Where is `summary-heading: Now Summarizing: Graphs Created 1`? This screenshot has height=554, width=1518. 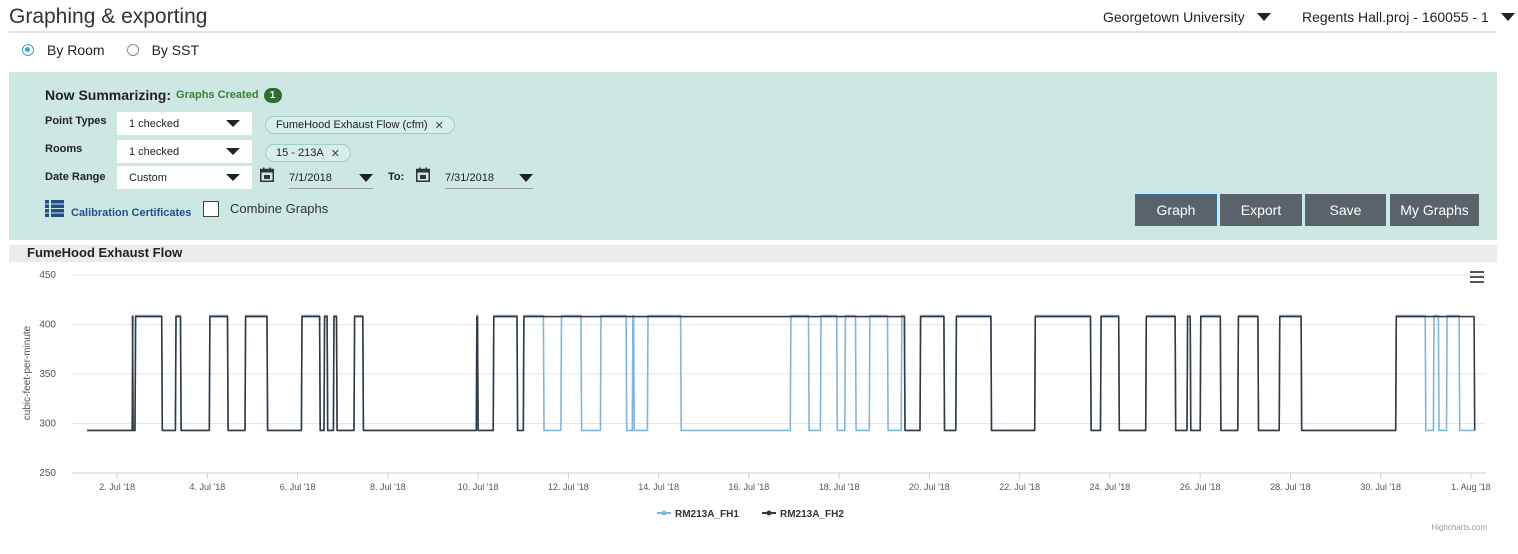 summary-heading: Now Summarizing: Graphs Created 1 is located at coordinates (163, 95).